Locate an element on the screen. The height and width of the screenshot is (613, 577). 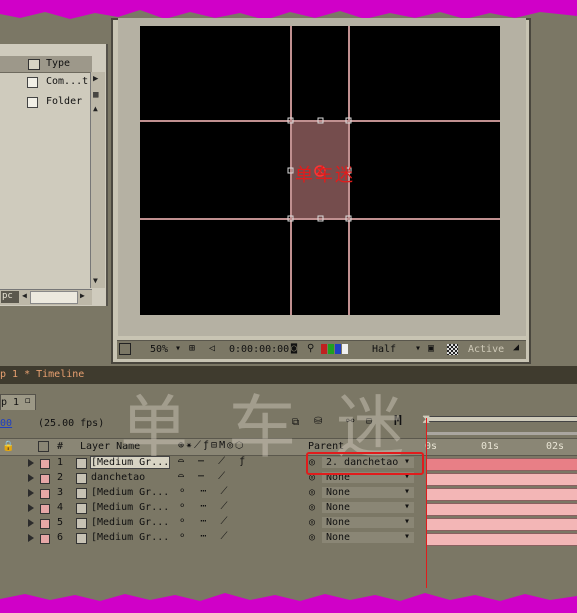
layer-row: 4 [Medium Gr... ⚬ ⋯ ⟋ ◎ None ▾ is located at coordinates (210, 508).